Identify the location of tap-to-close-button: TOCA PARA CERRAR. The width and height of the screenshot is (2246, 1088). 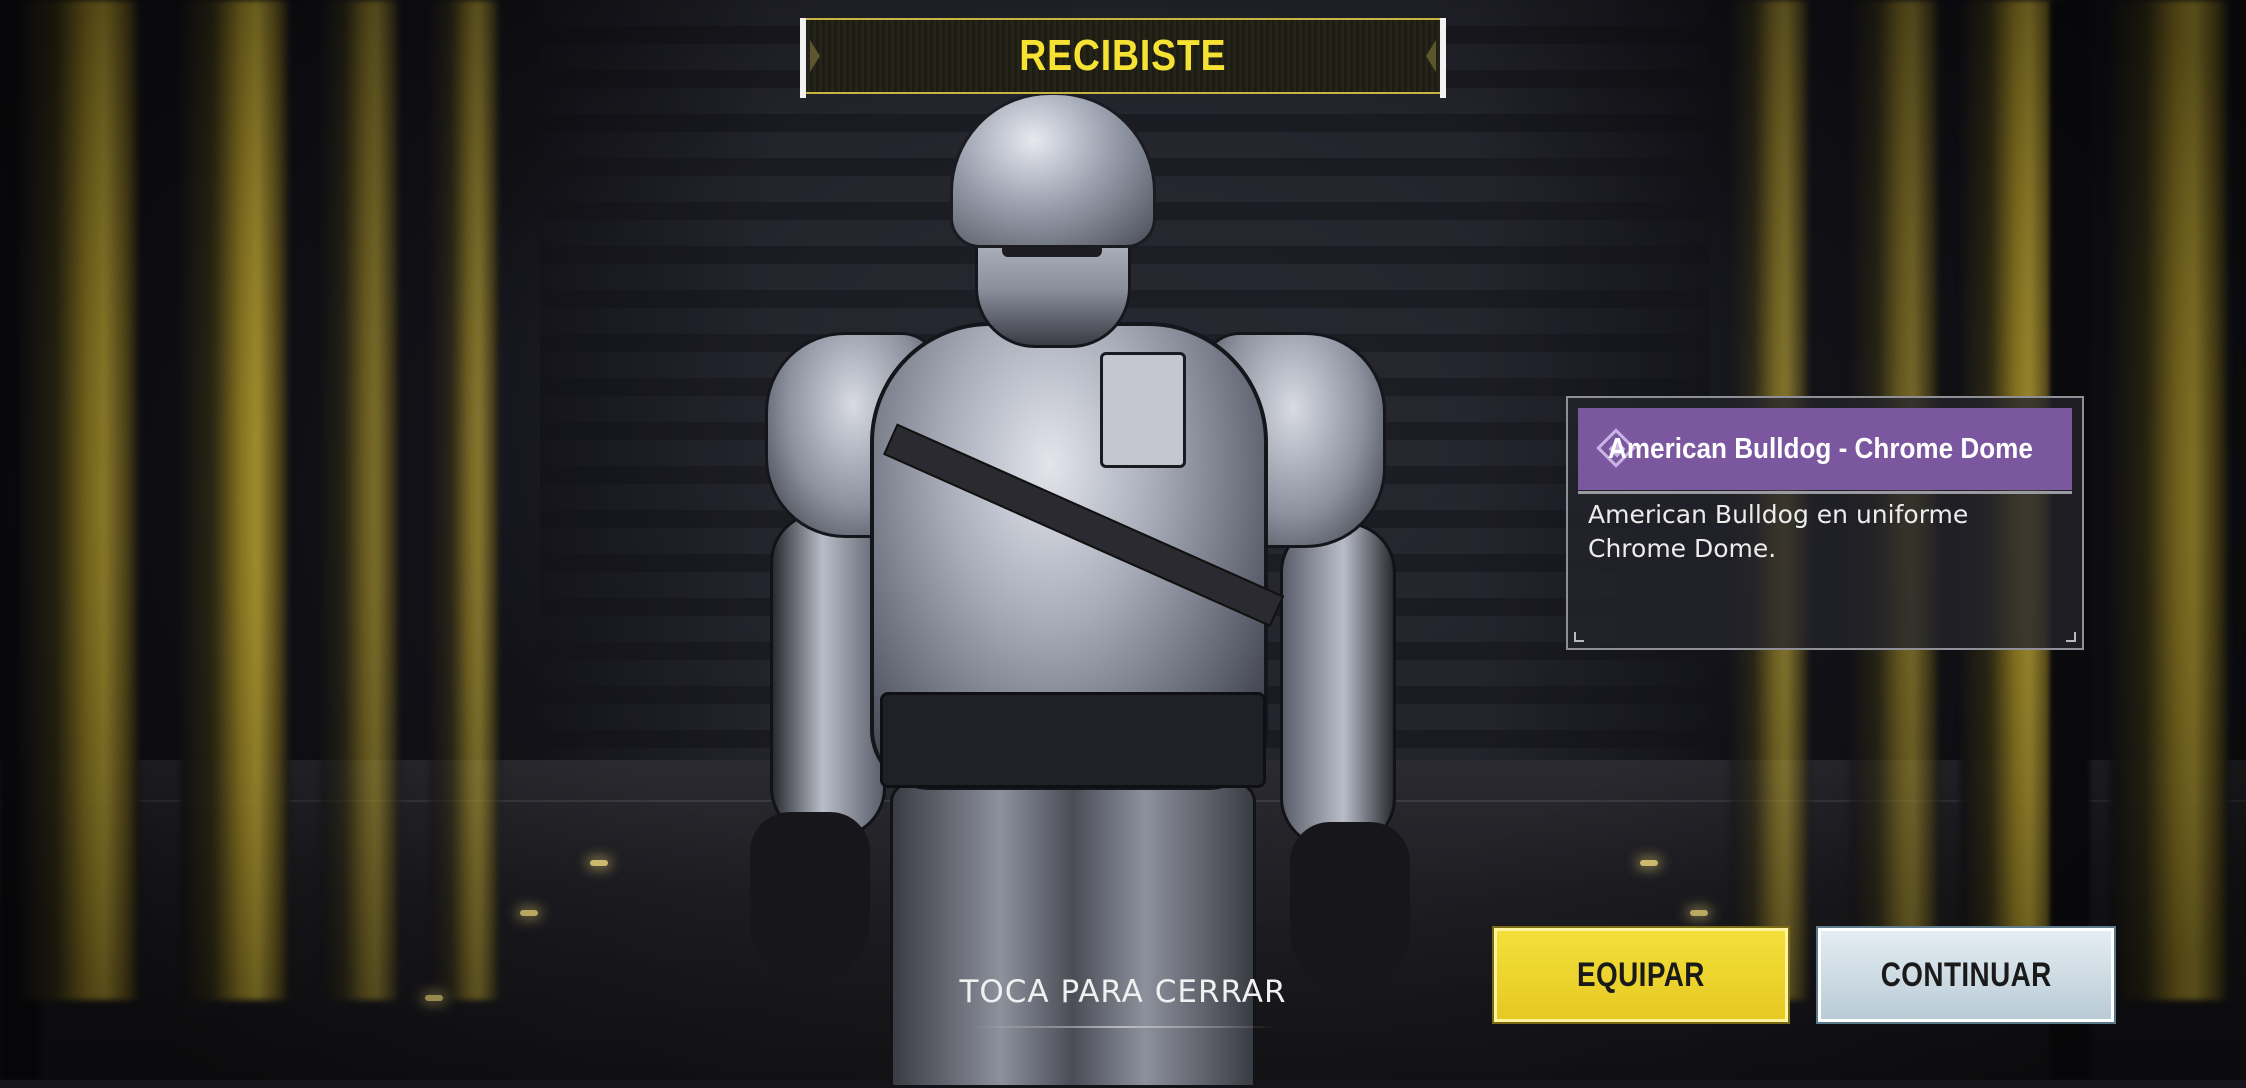
(1123, 995).